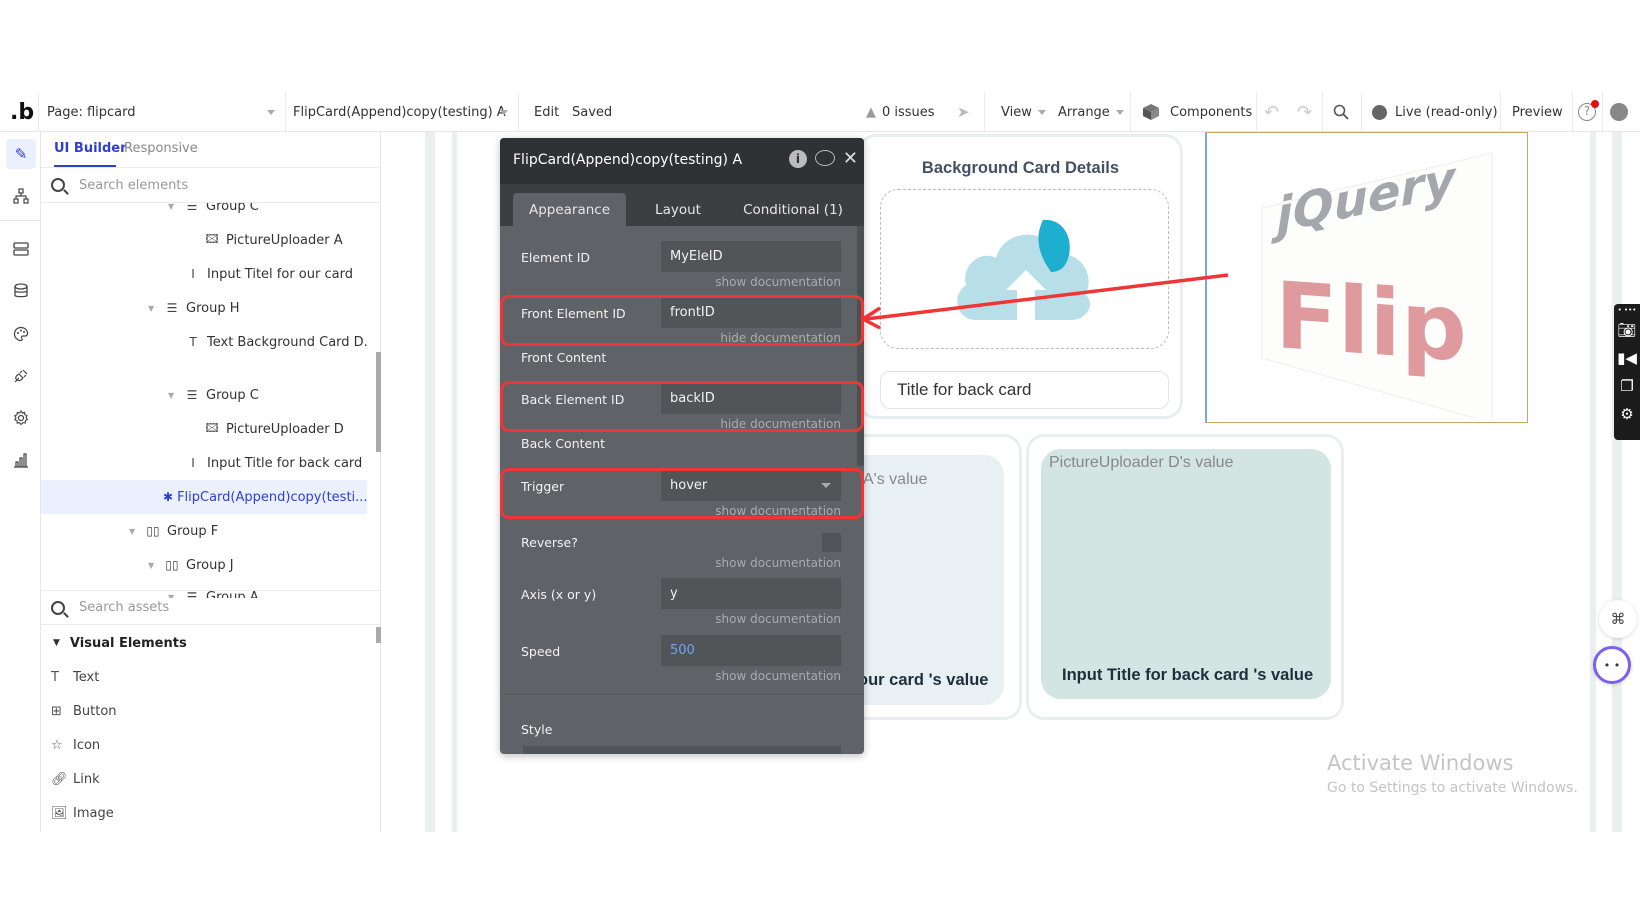 The width and height of the screenshot is (1640, 924). What do you see at coordinates (569, 209) in the screenshot?
I see `tab-appearance: Appearance` at bounding box center [569, 209].